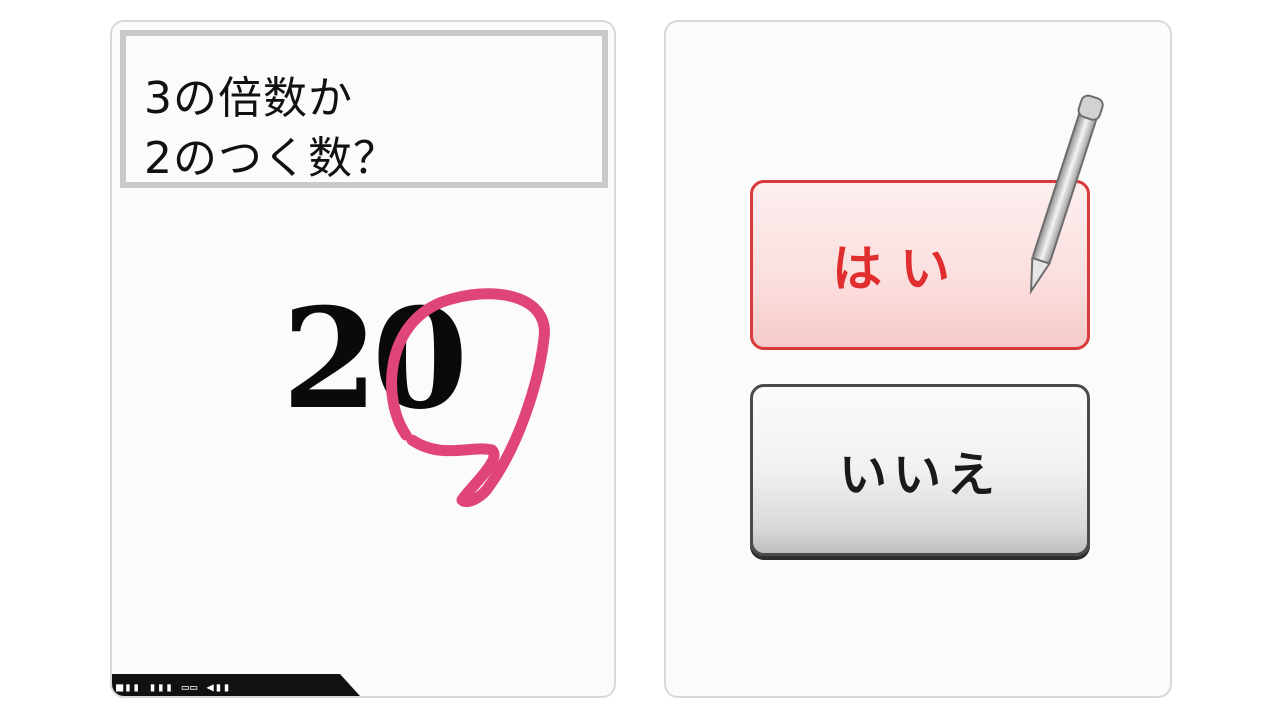  Describe the element at coordinates (1066, 194) in the screenshot. I see `stylus-icon` at that location.